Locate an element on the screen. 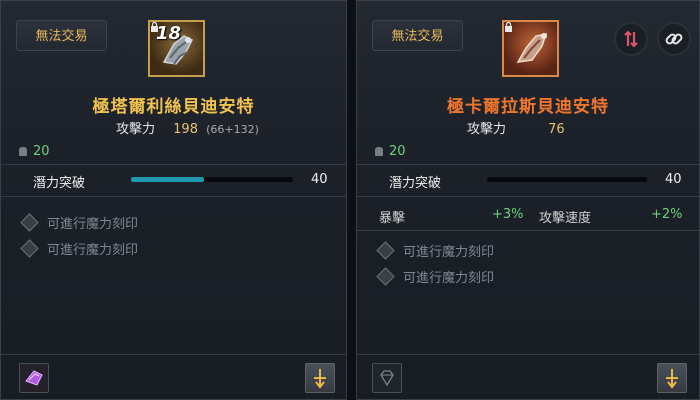 The image size is (700, 400). attack-value: 198 is located at coordinates (185, 129).